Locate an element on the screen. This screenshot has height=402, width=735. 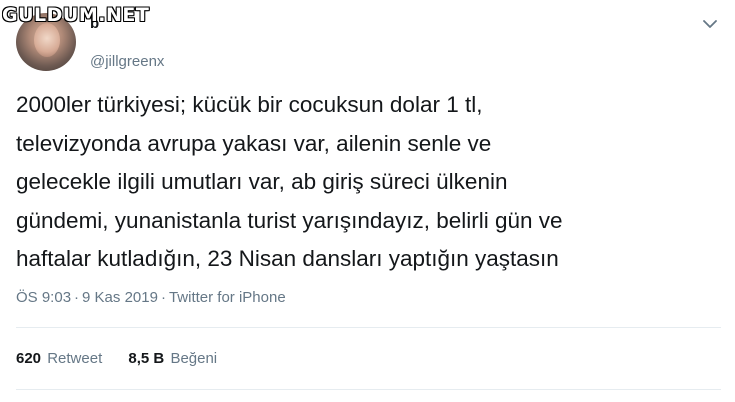
tweet-date: 9 Kas 2019 is located at coordinates (120, 297).